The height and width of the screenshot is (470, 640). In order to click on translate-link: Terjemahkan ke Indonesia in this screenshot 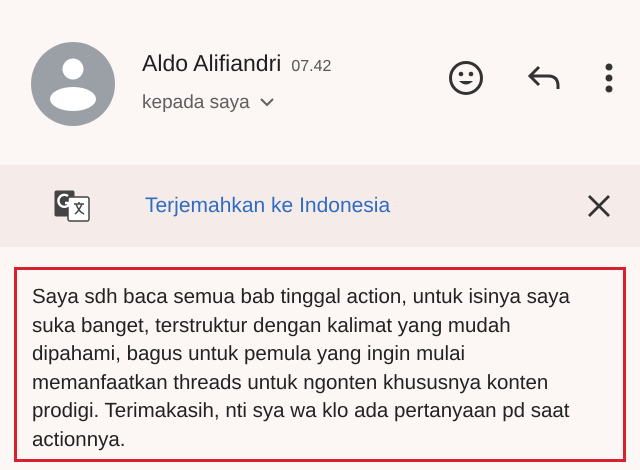, I will do `click(267, 206)`.